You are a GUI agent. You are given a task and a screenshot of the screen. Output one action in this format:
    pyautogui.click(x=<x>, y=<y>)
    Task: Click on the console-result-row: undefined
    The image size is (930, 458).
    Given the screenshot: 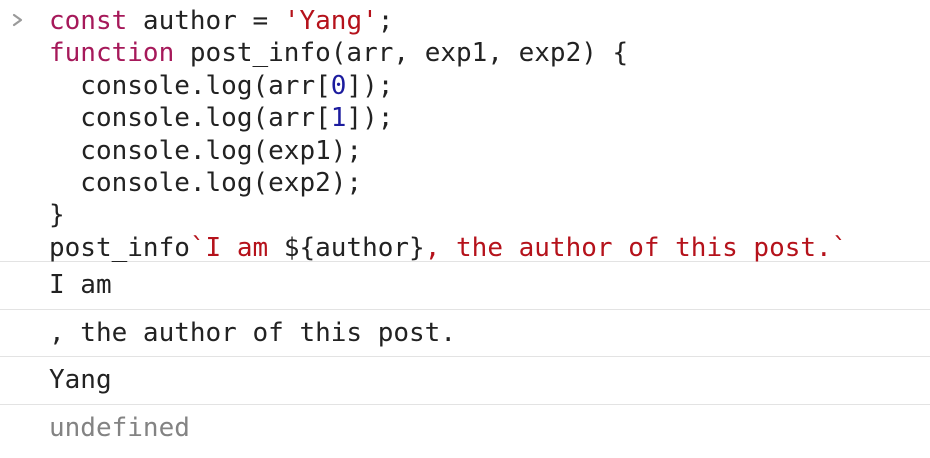 What is the action you would take?
    pyautogui.click(x=119, y=427)
    